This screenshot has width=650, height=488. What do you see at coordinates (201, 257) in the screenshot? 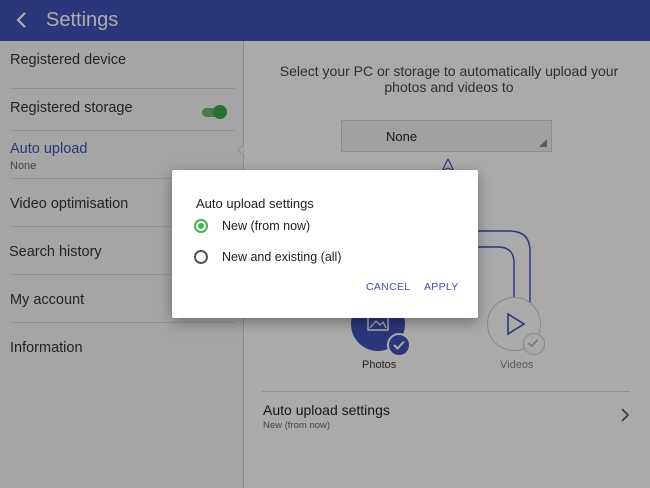
I see `radio-button` at bounding box center [201, 257].